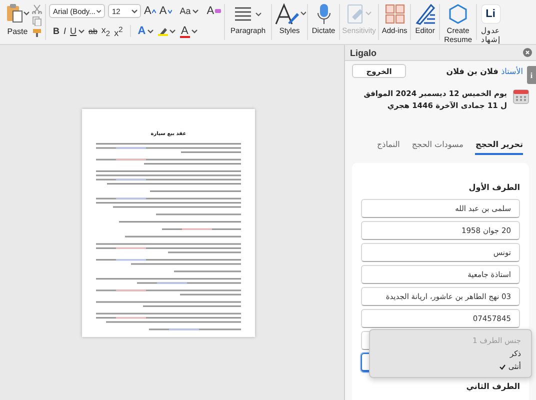 Image resolution: width=536 pixels, height=400 pixels. What do you see at coordinates (492, 386) in the screenshot?
I see `section-heading: الطرف الثاني` at bounding box center [492, 386].